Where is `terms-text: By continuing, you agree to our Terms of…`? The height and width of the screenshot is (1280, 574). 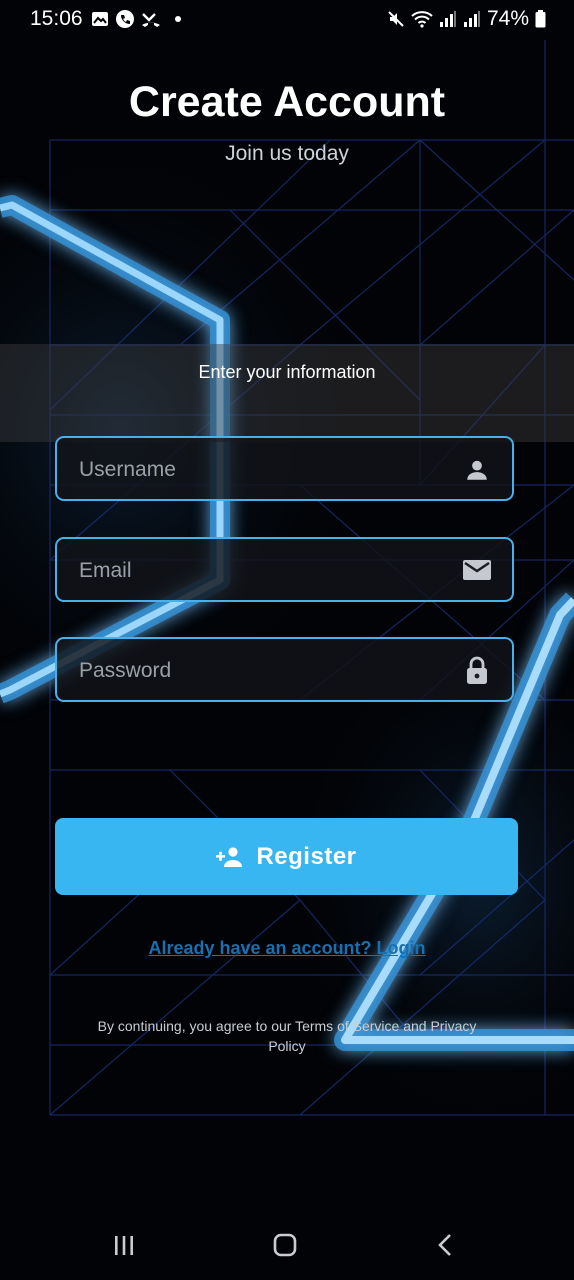
terms-text: By continuing, you agree to our Terms of… is located at coordinates (287, 1036).